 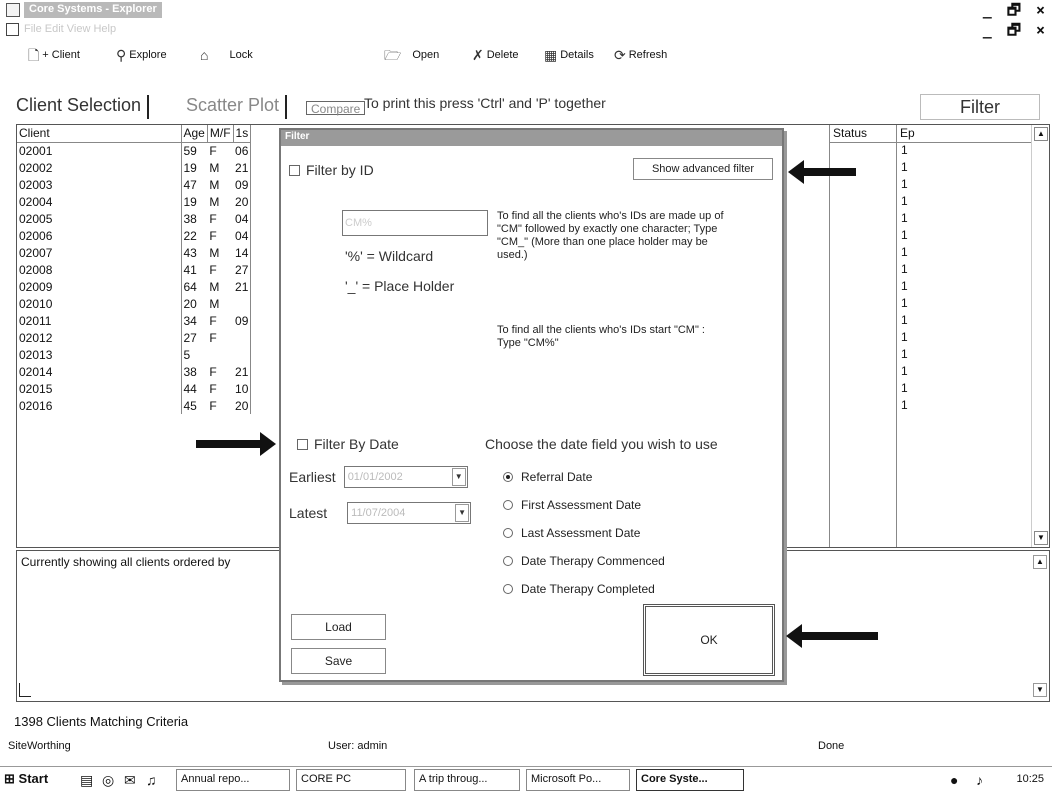 I want to click on refresh-icon: ⟳, so click(x=620, y=55).